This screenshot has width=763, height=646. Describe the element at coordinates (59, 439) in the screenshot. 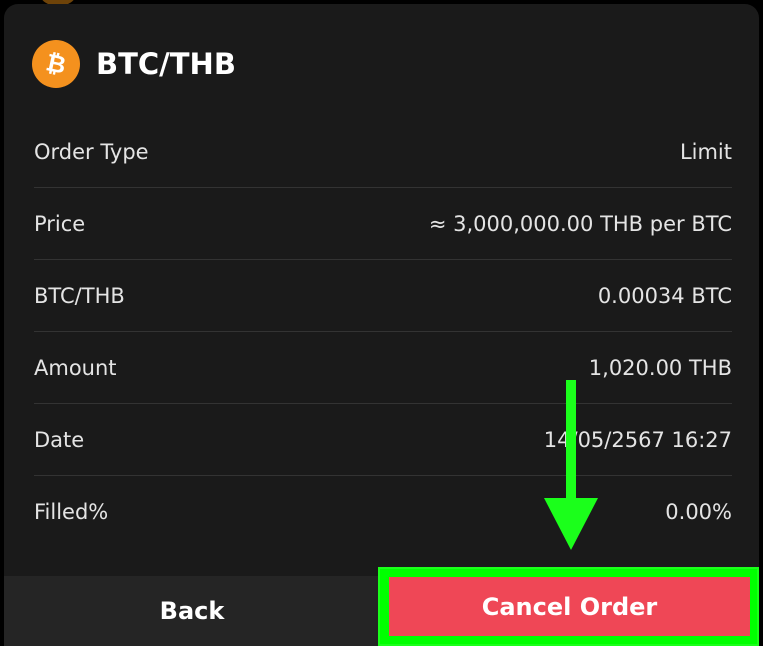

I see `detail-label: Date` at that location.